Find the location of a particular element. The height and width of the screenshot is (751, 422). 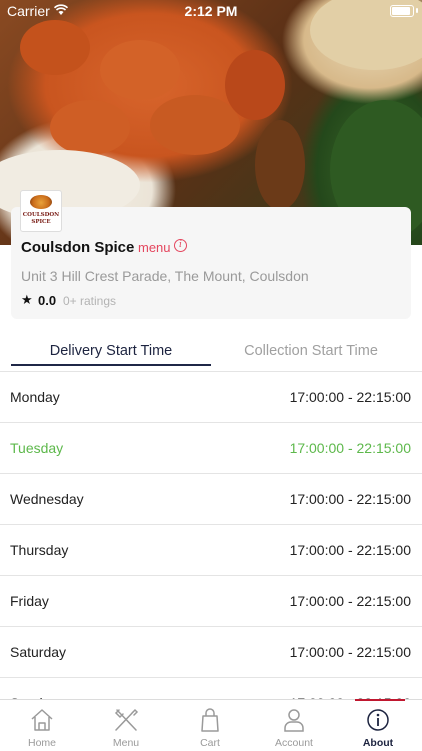

schedule-row-wednesday: Wednesday 17:00:00 - 22:15:00 is located at coordinates (211, 499).